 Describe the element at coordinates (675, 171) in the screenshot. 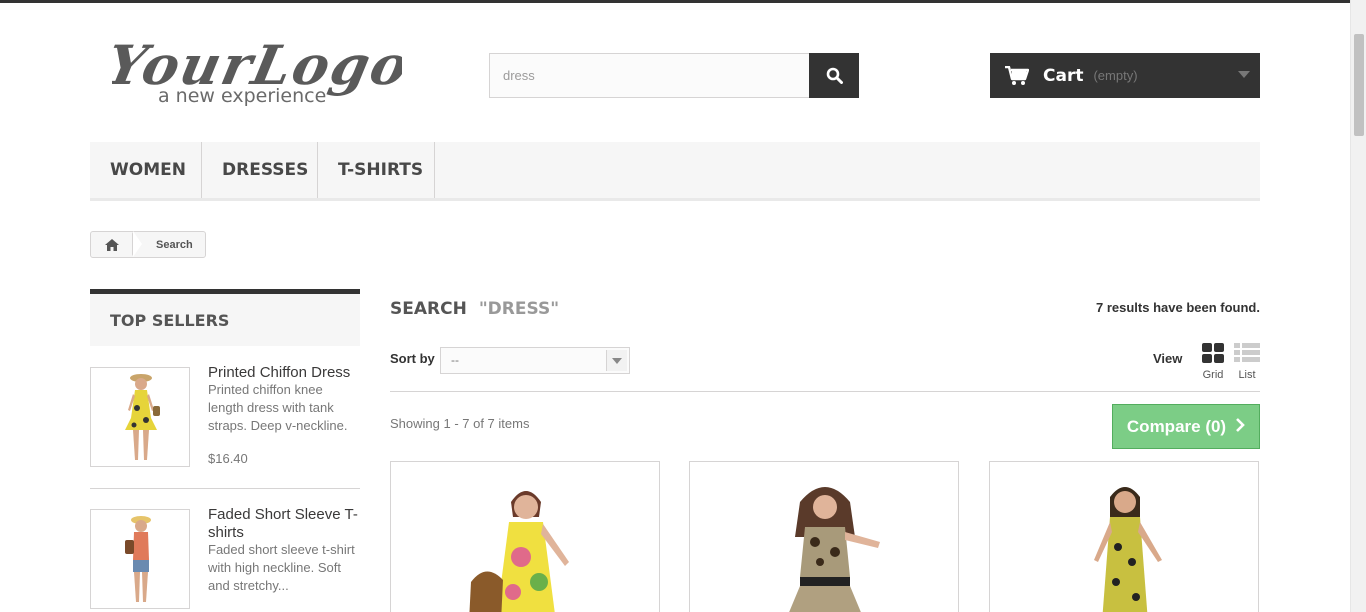

I see `main-menu: WOMEN DRESSES T-SHIRTS` at that location.